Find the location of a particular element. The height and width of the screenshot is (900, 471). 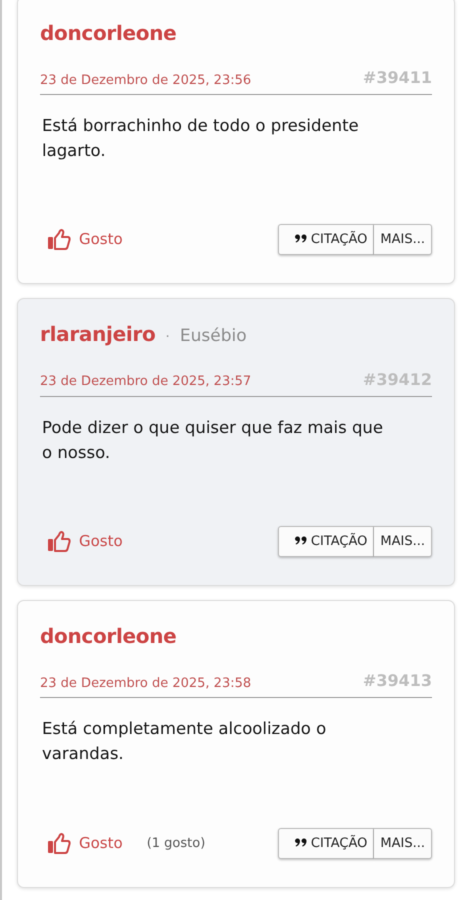

post-date: 23 de Dezembro de 2025, 23:57 is located at coordinates (146, 382).